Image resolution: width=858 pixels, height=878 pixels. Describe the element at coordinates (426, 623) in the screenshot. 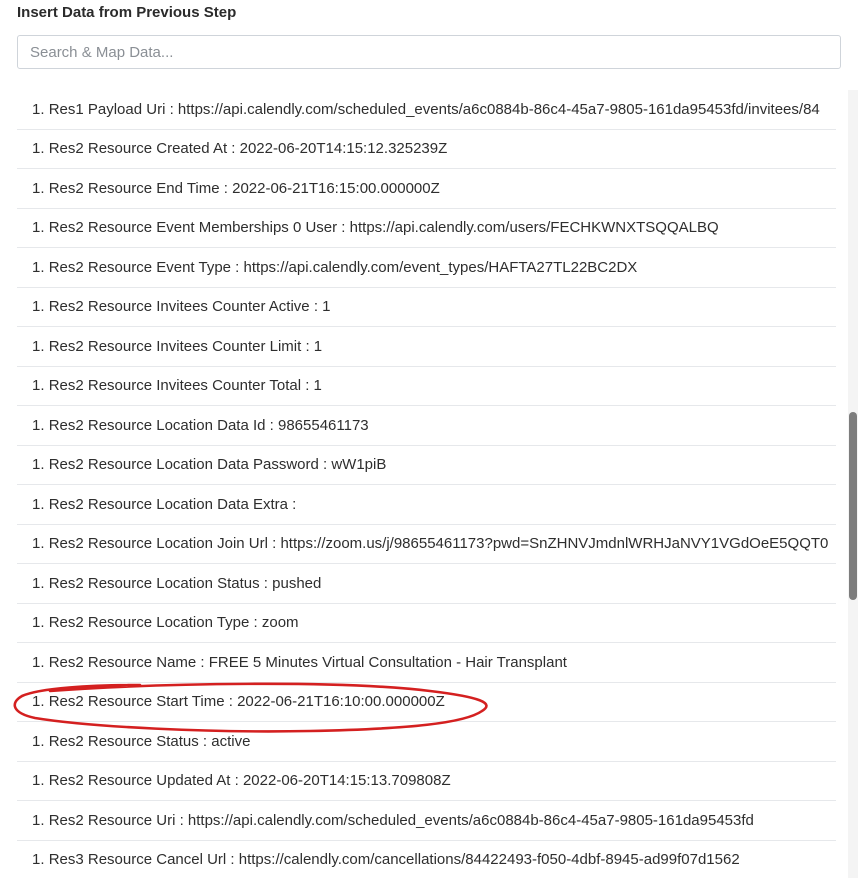

I see `list-item: 1. Res2 Resource Location Type : zoom` at that location.